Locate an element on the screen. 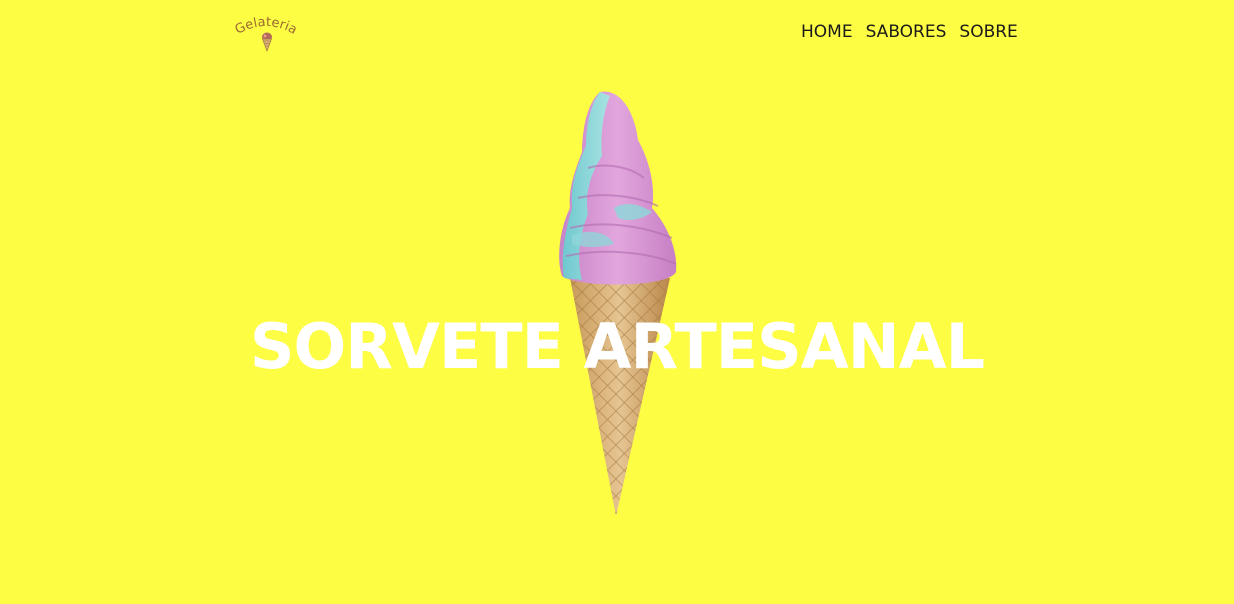 The image size is (1234, 604). hero-title: SORVETE ARTESANAL is located at coordinates (617, 346).